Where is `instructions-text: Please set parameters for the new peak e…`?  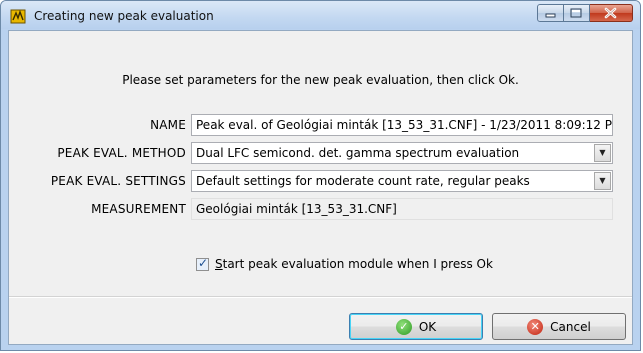
instructions-text: Please set parameters for the new peak e… is located at coordinates (320, 80).